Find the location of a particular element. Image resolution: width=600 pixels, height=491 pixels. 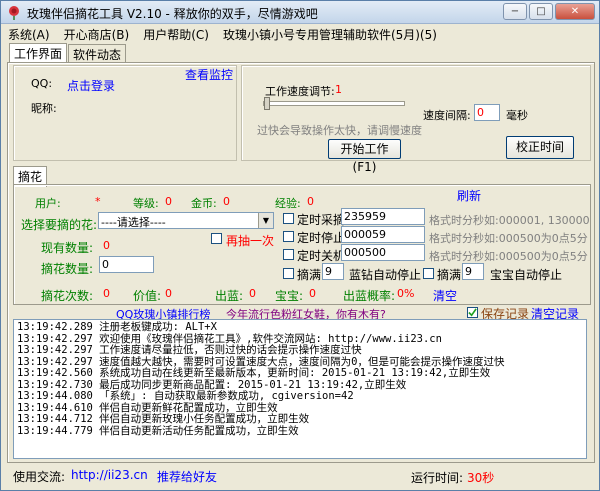

full-treasure-label: 摘满 is located at coordinates (449, 275).